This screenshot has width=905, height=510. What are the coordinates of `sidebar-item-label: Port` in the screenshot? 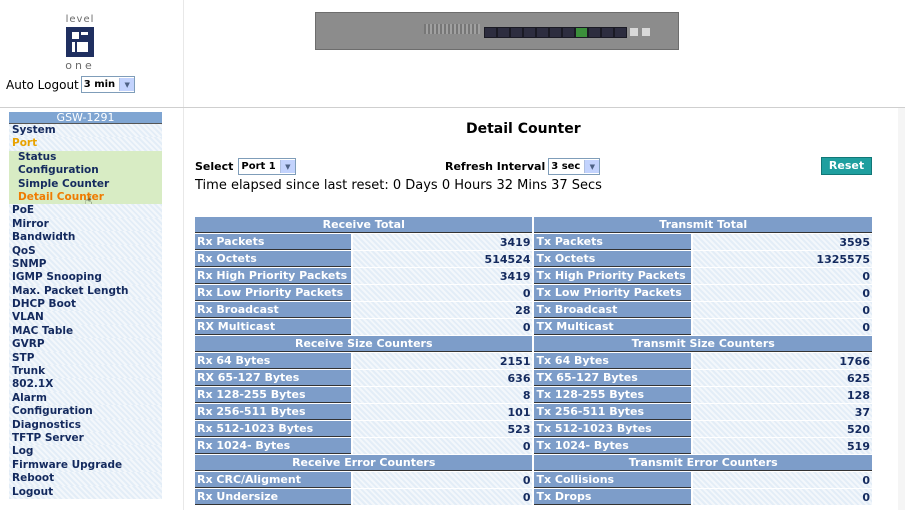 It's located at (25, 143).